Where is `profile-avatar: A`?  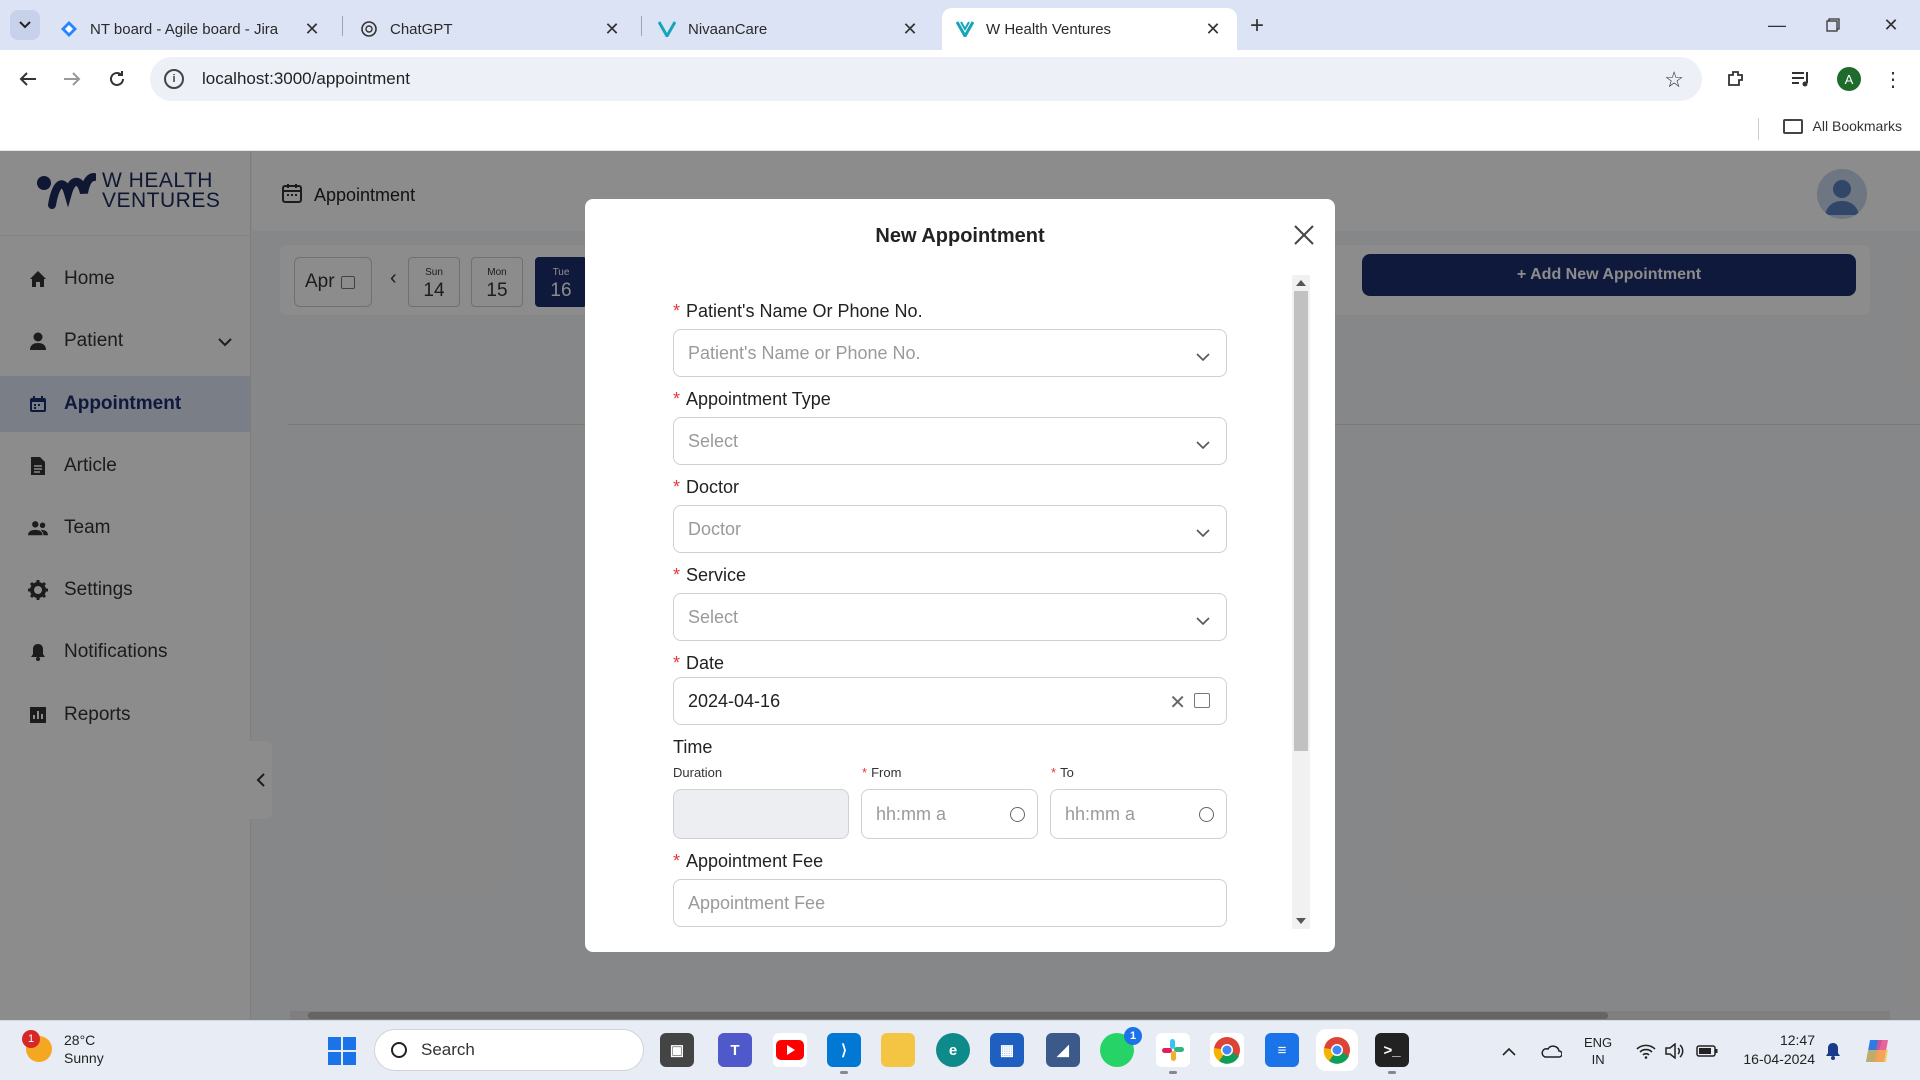 profile-avatar: A is located at coordinates (1849, 79).